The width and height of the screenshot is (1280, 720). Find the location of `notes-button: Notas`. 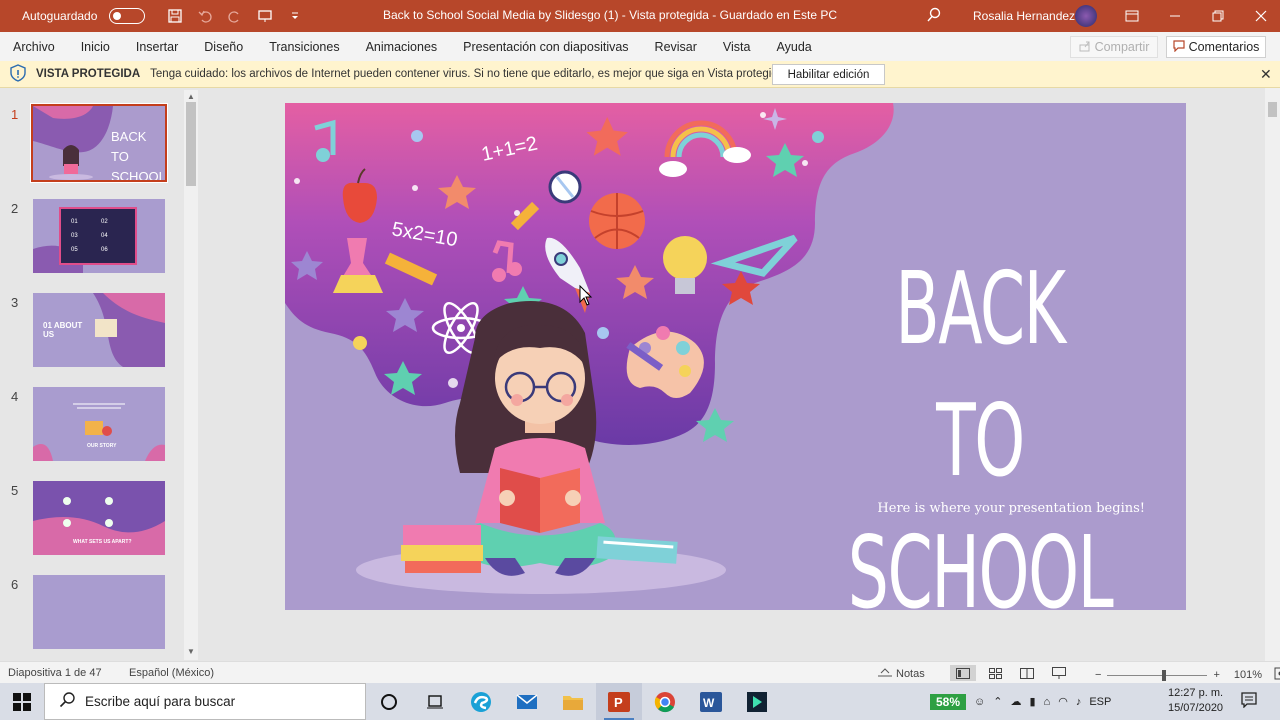

notes-button: Notas is located at coordinates (901, 673).